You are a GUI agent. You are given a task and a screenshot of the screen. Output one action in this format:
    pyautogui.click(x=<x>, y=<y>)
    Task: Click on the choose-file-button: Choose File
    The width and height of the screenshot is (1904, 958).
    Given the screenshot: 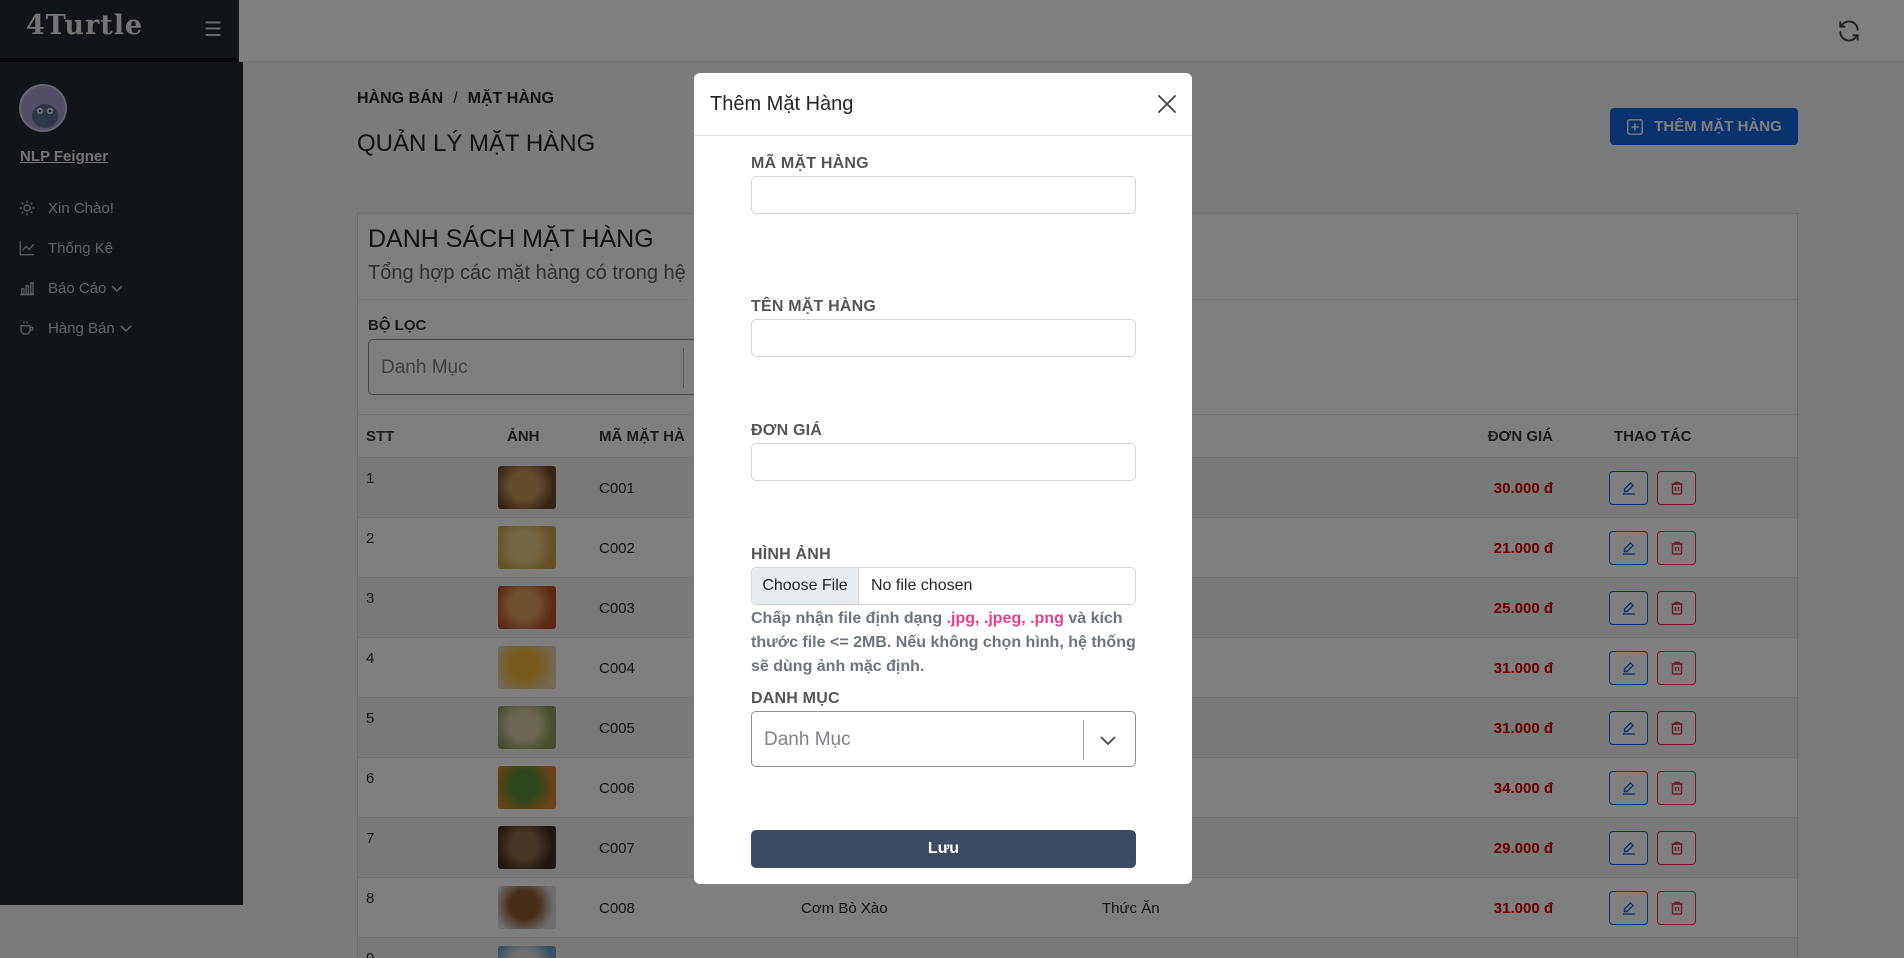 What is the action you would take?
    pyautogui.click(x=805, y=586)
    